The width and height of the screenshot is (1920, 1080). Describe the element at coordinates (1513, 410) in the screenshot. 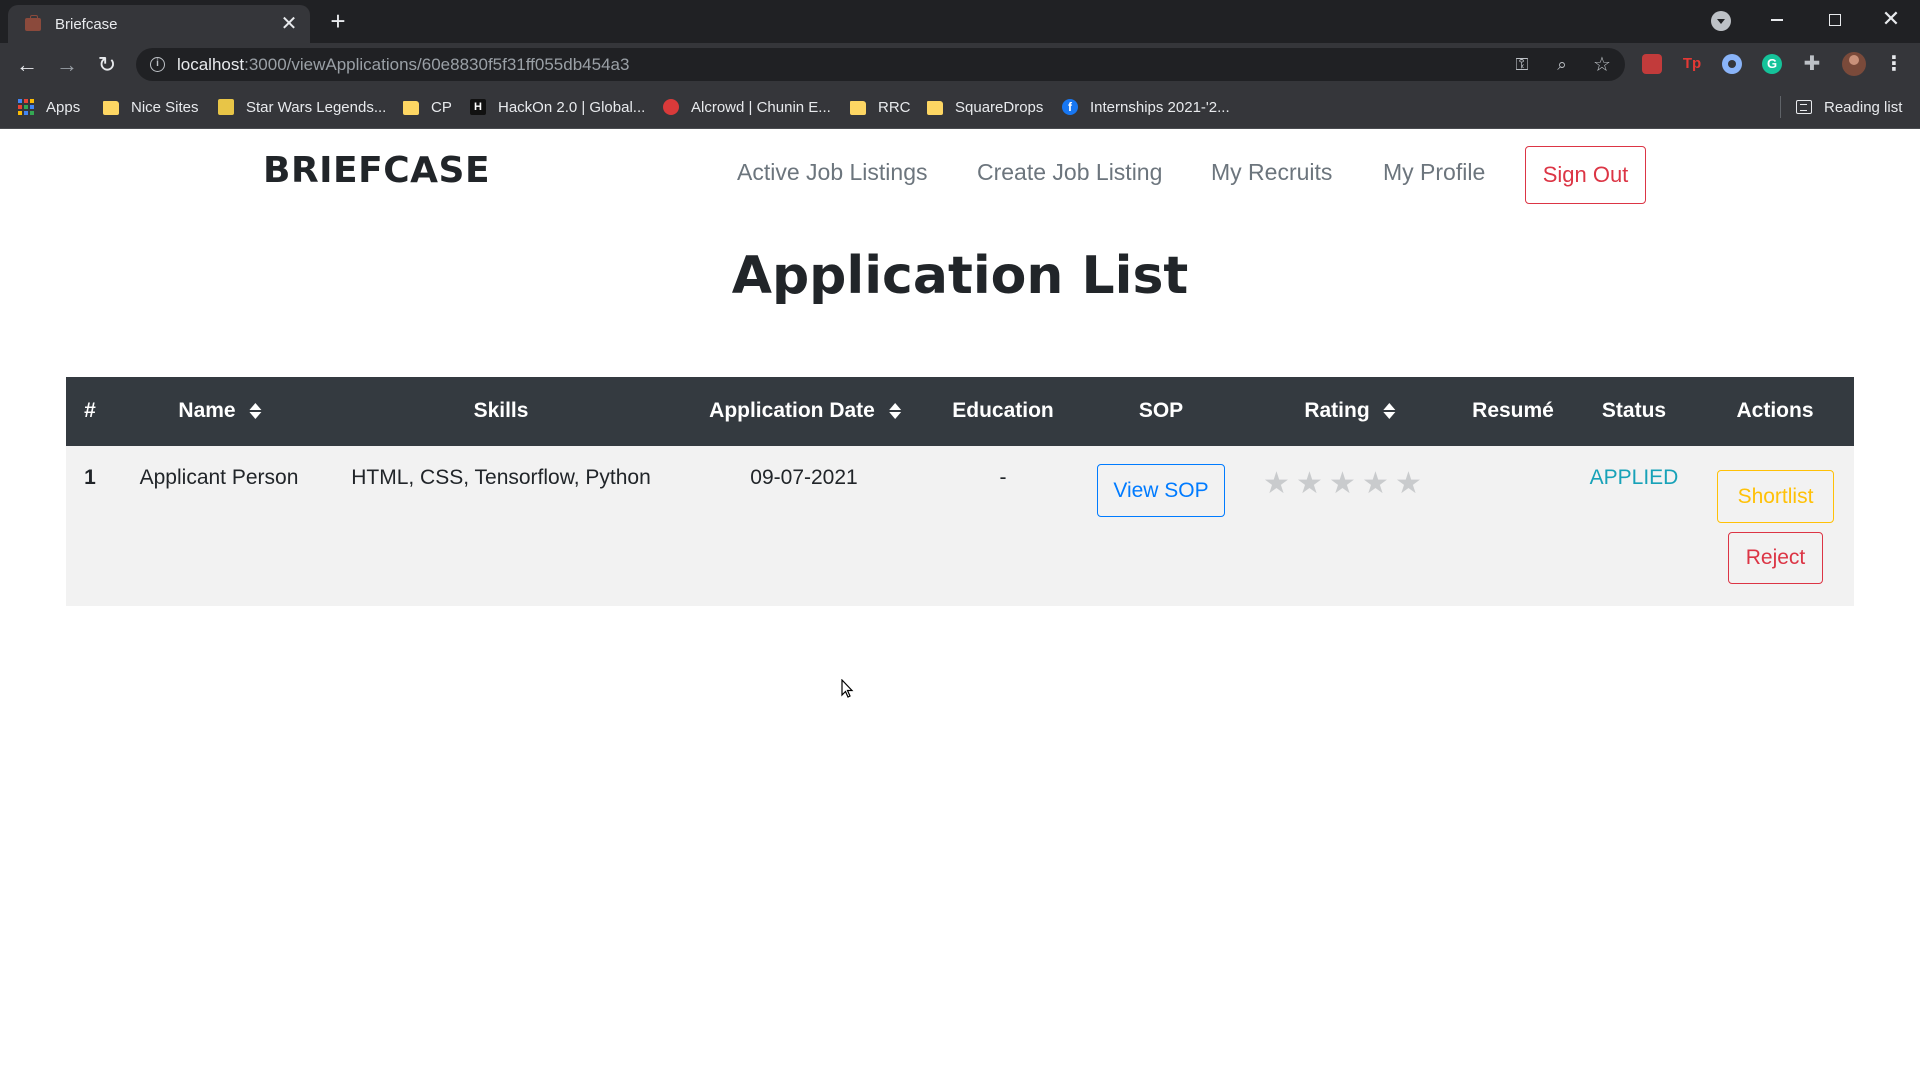

I see `header-resume: Resumé` at that location.